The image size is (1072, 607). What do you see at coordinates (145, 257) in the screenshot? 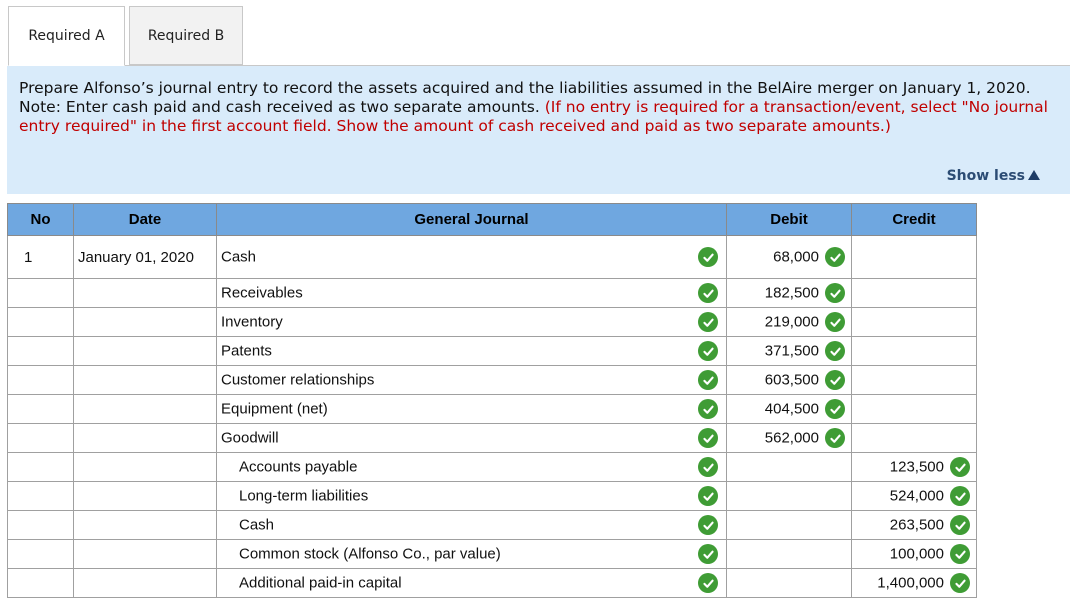
I see `cell-date: January 01, 2020` at bounding box center [145, 257].